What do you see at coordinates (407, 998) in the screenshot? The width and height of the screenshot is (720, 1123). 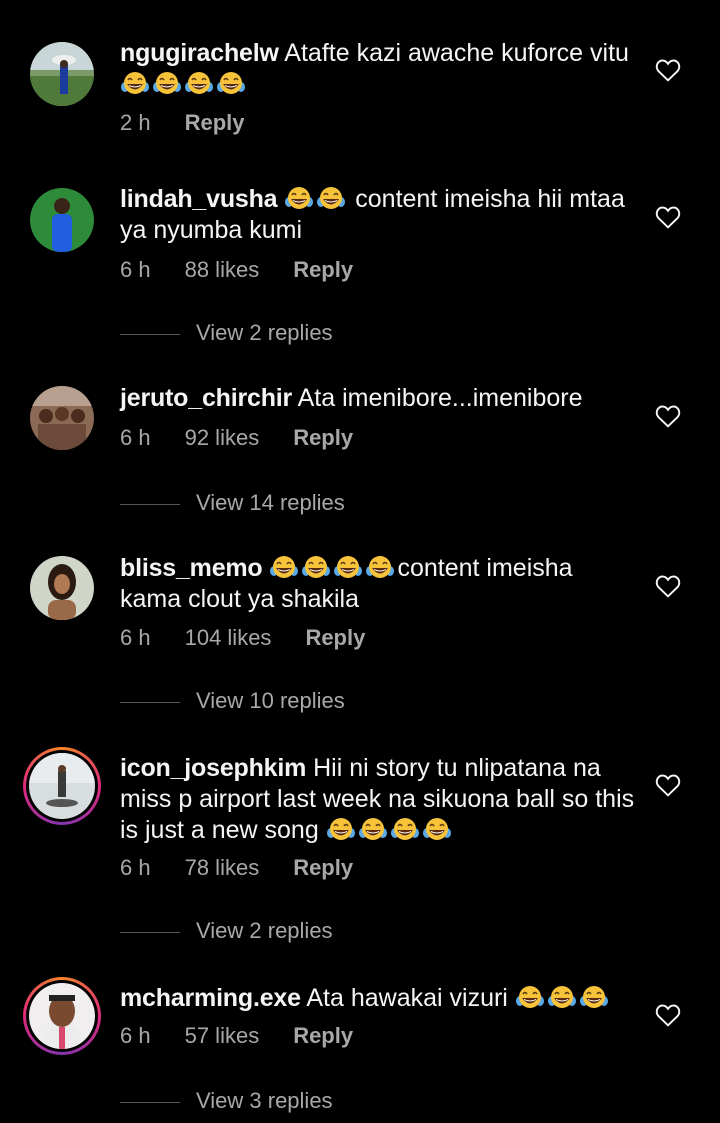 I see `comment-body: Ata hawakai vizuri` at bounding box center [407, 998].